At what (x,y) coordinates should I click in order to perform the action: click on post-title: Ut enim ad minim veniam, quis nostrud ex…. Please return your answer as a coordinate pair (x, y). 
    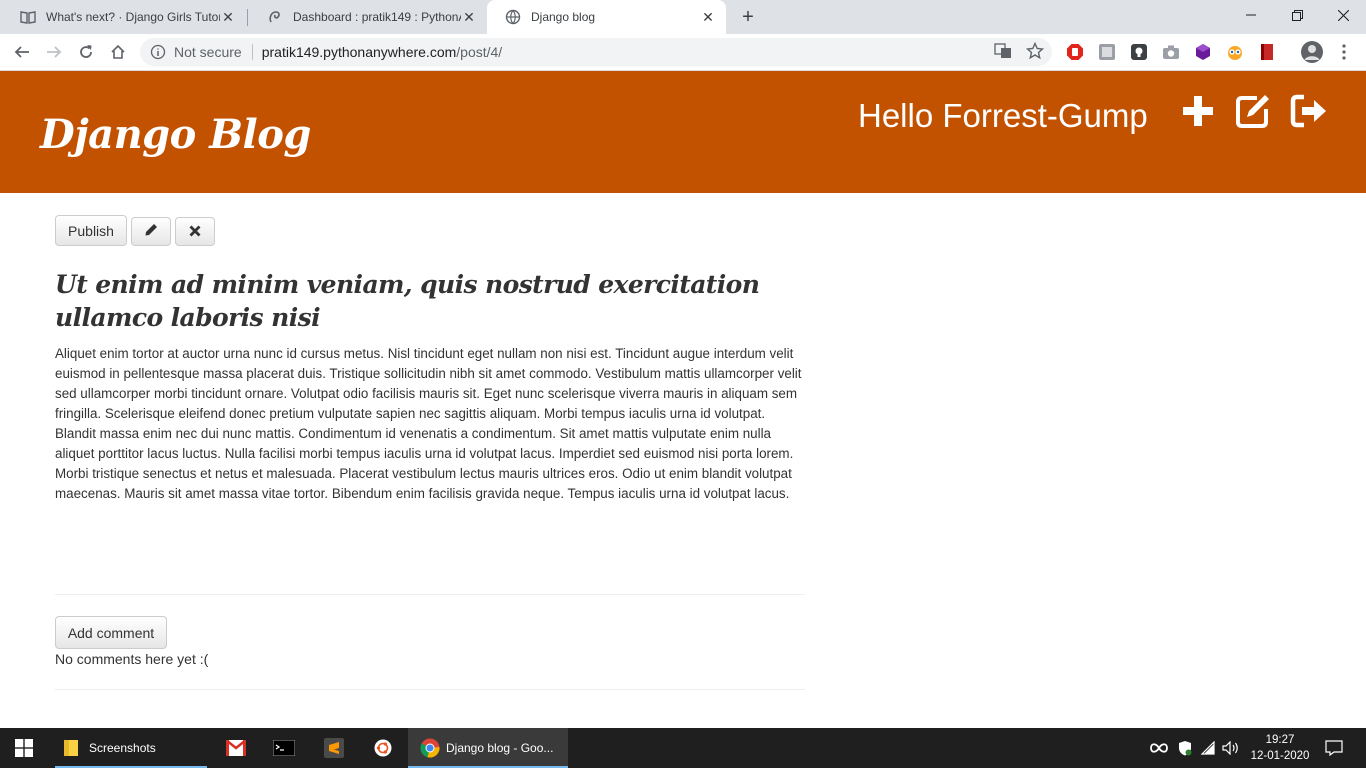
    Looking at the image, I should click on (407, 301).